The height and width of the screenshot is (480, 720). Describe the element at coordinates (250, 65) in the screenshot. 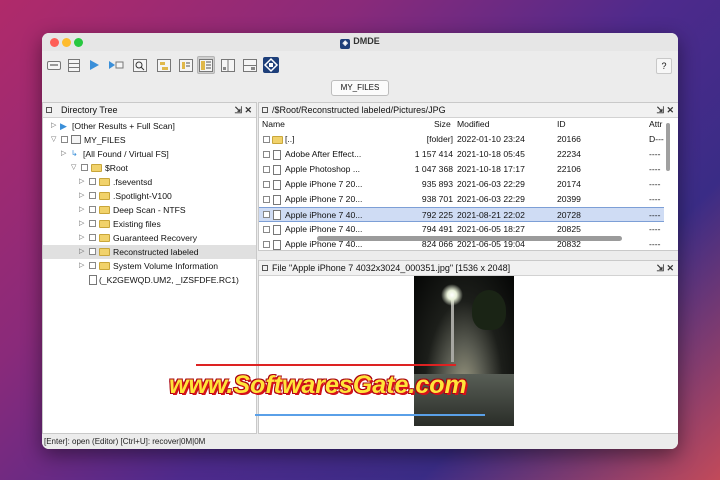

I see `split-view-icon` at that location.